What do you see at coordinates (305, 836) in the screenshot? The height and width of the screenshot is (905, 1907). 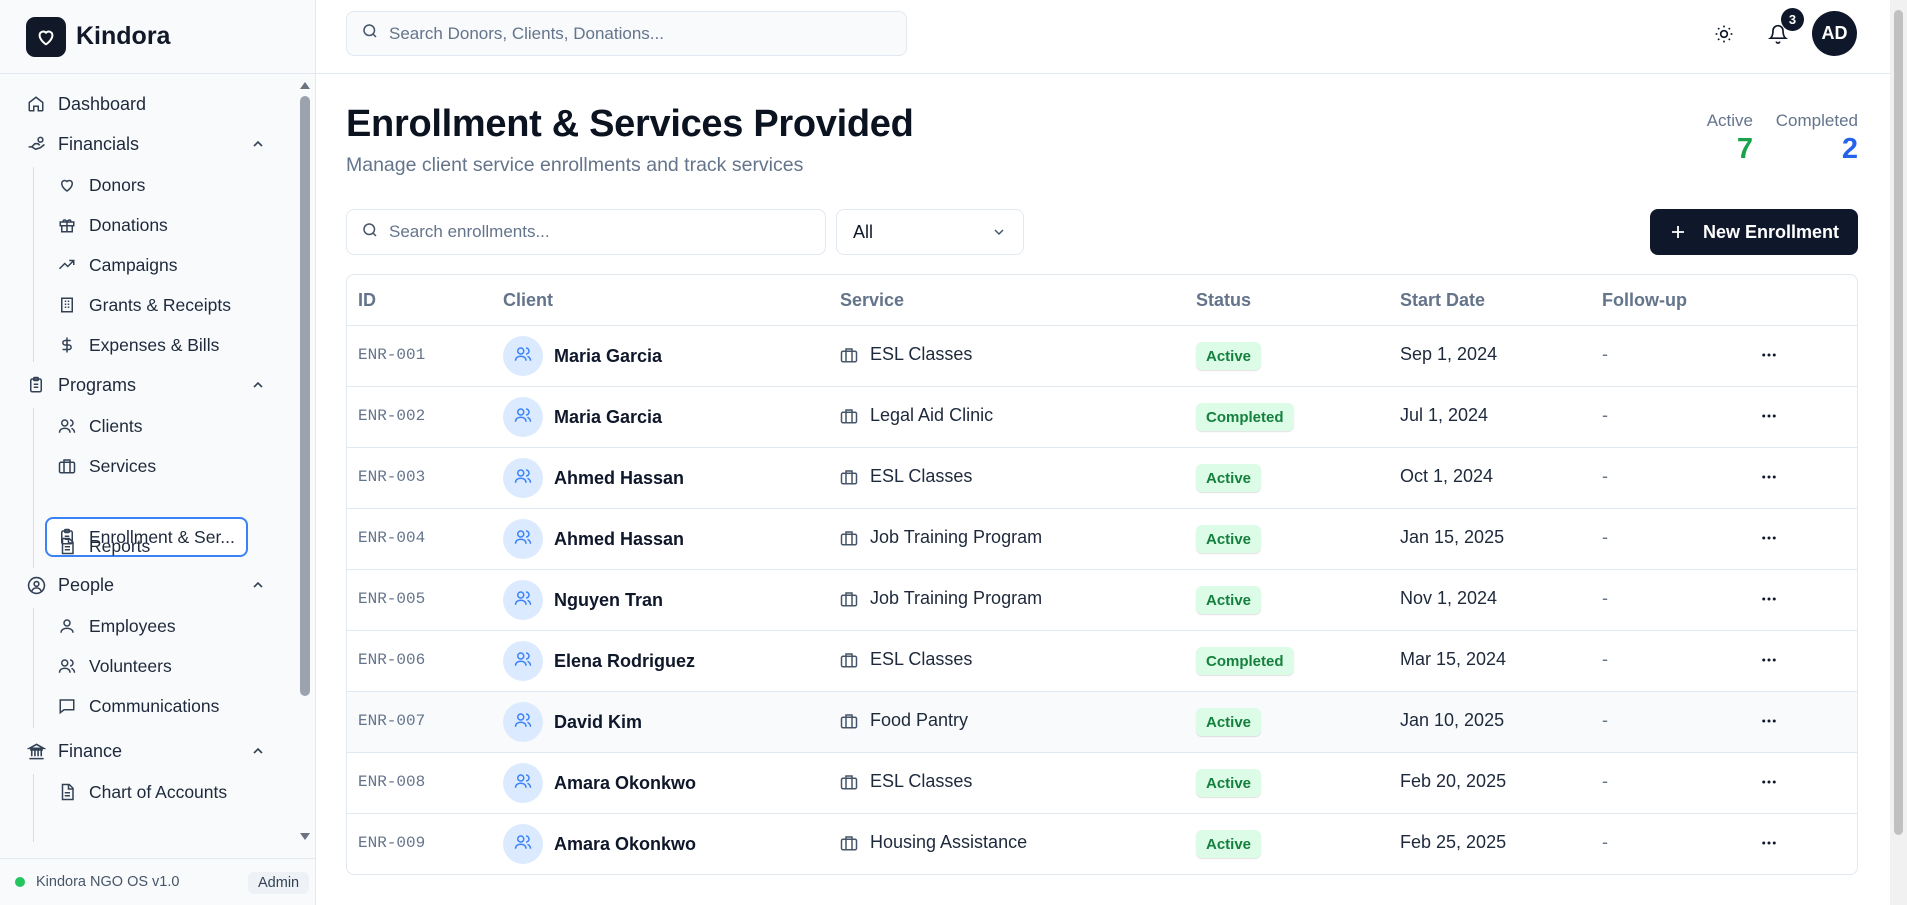 I see `scroll-down-arrow-icon` at bounding box center [305, 836].